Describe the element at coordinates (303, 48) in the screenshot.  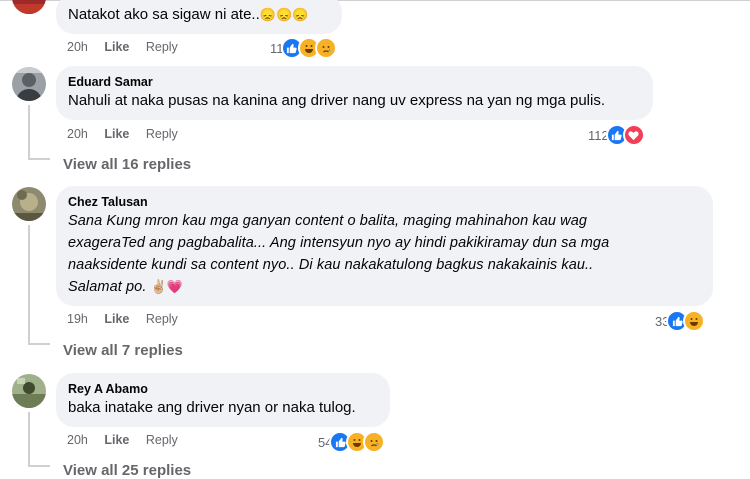
I see `reactions-summary: 11` at that location.